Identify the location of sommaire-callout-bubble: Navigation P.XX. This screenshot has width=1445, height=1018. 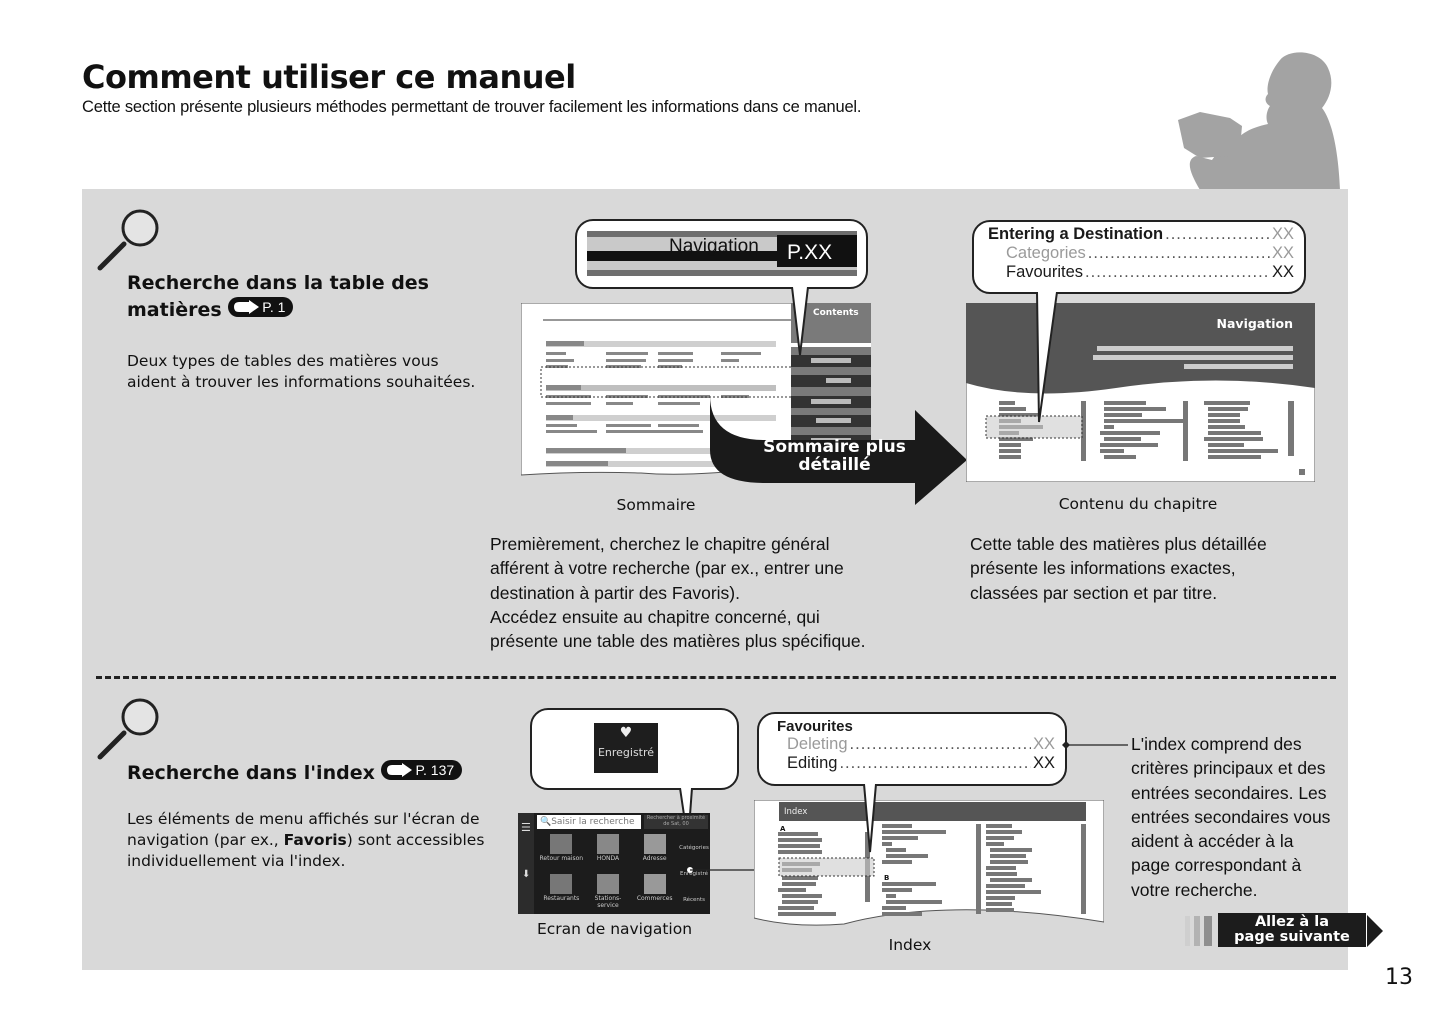
(721, 254).